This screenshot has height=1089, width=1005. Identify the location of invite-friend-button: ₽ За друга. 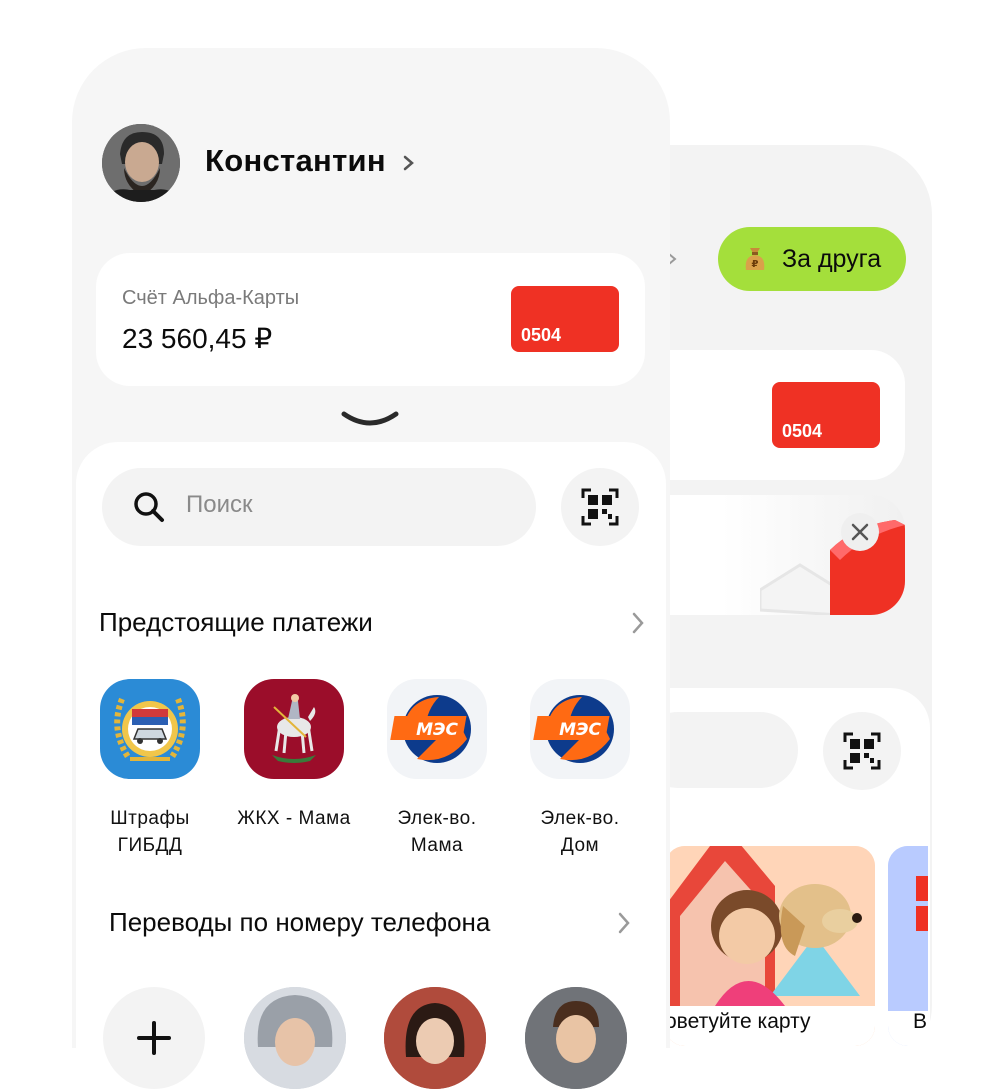
(812, 259).